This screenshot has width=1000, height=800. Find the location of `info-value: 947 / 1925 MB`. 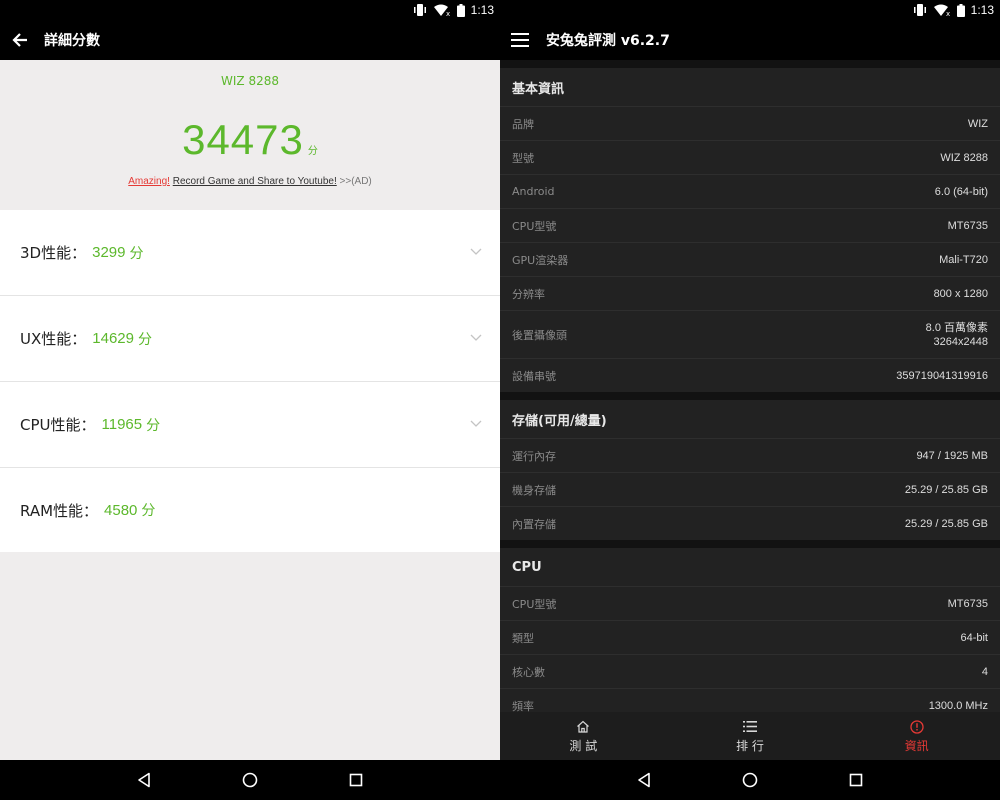

info-value: 947 / 1925 MB is located at coordinates (952, 455).